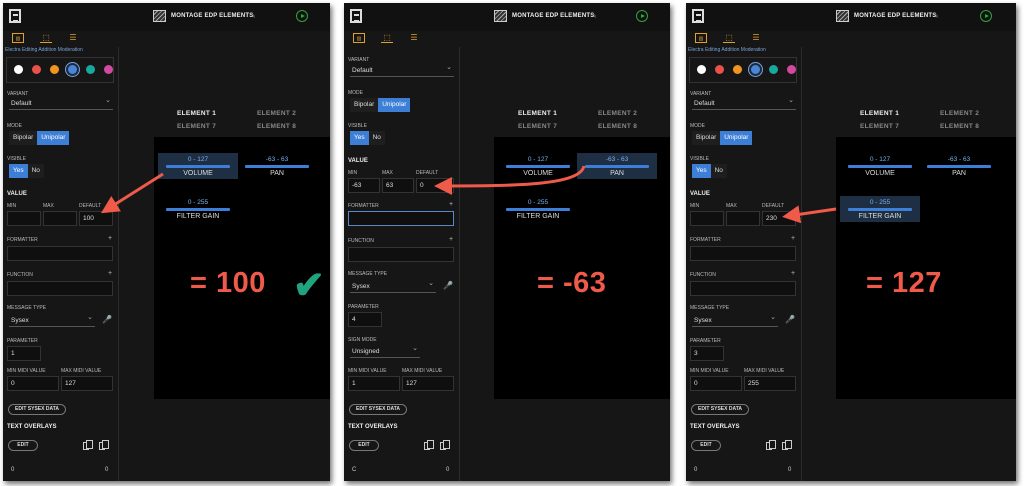  Describe the element at coordinates (24, 353) in the screenshot. I see `parameter-input: 1` at that location.